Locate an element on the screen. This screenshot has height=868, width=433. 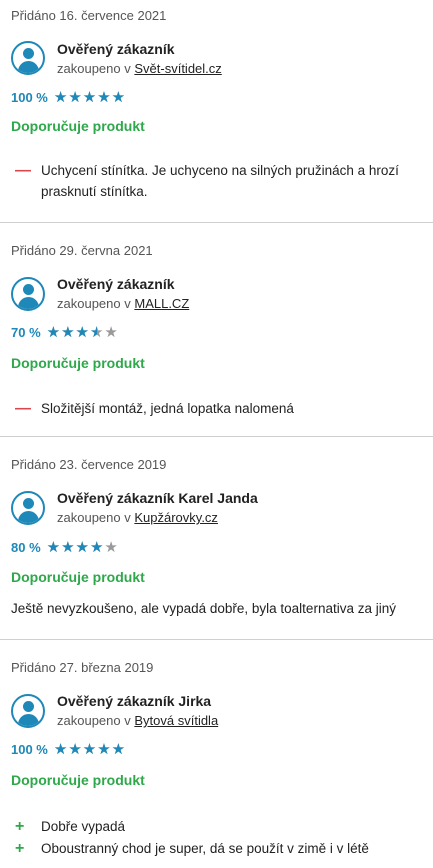
rating: 80 % ★★★★★★★★★★ is located at coordinates (65, 547).